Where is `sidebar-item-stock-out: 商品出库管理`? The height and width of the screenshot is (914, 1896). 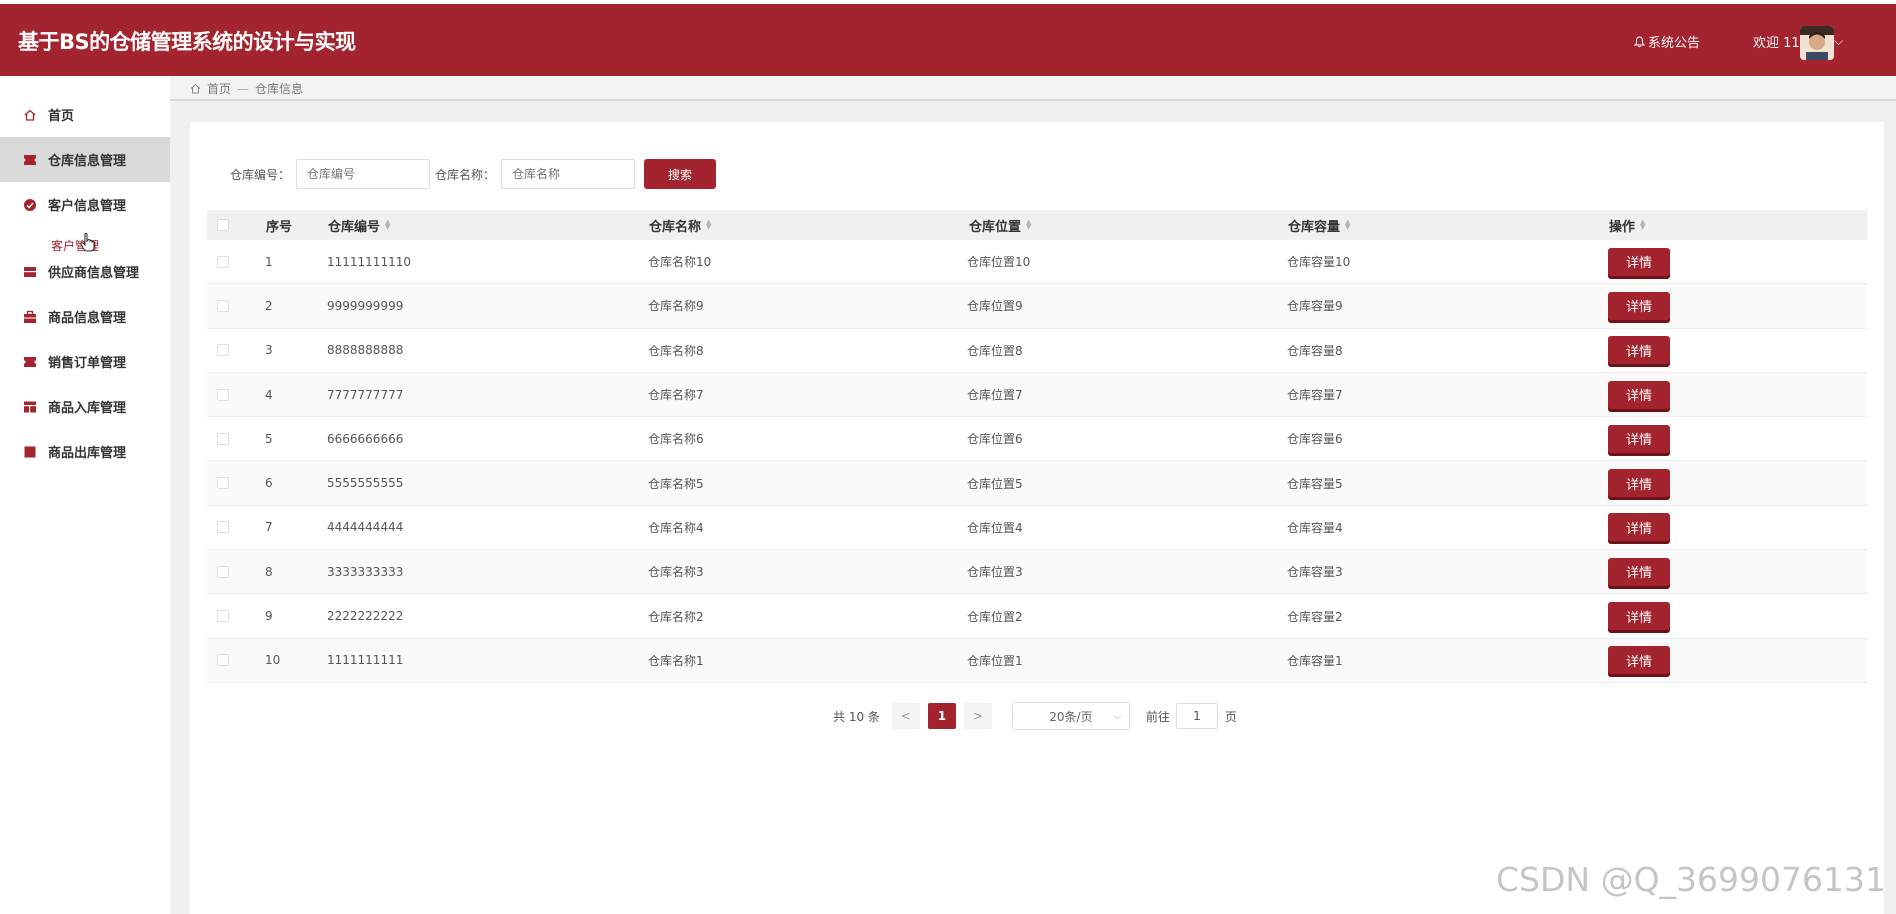
sidebar-item-stock-out: 商品出库管理 is located at coordinates (85, 451).